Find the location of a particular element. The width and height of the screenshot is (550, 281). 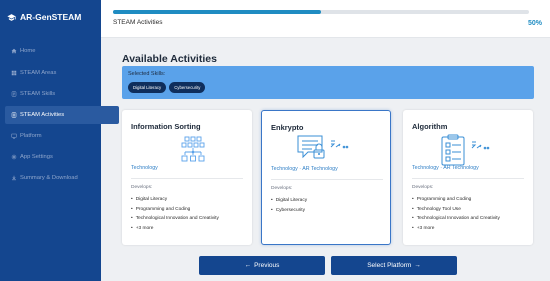

select-platform-button: Select Platform → is located at coordinates (394, 265).